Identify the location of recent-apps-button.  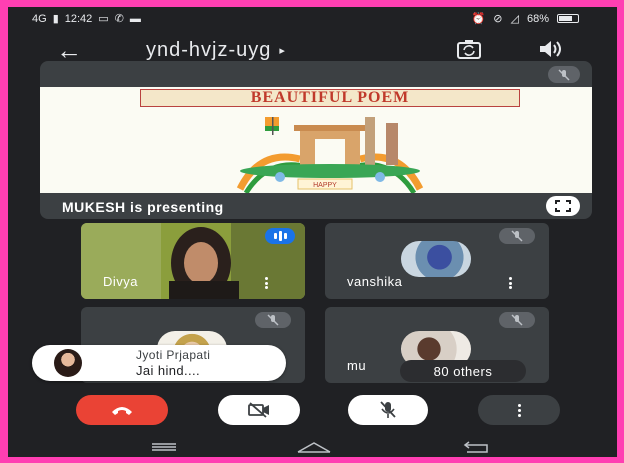
(164, 447).